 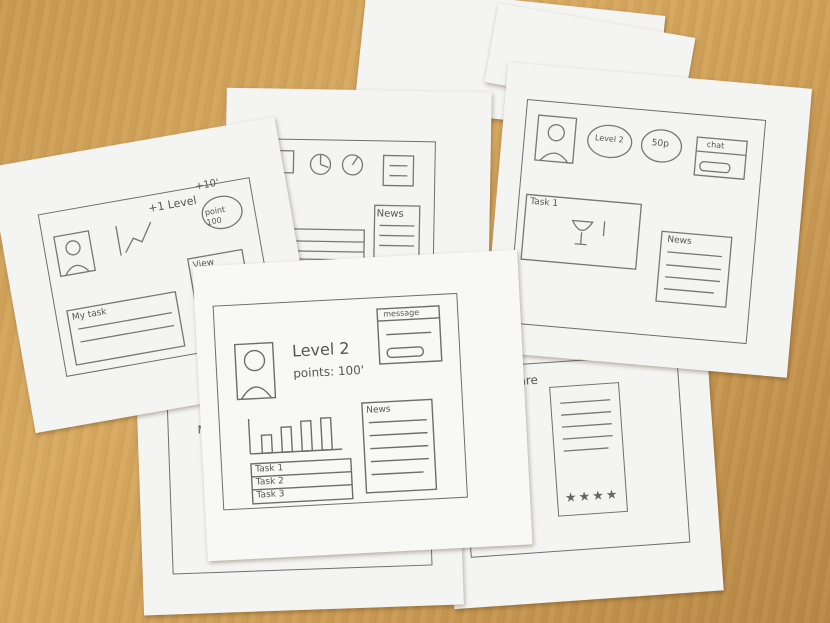 I want to click on sketch-d-drawing, so click(x=338, y=405).